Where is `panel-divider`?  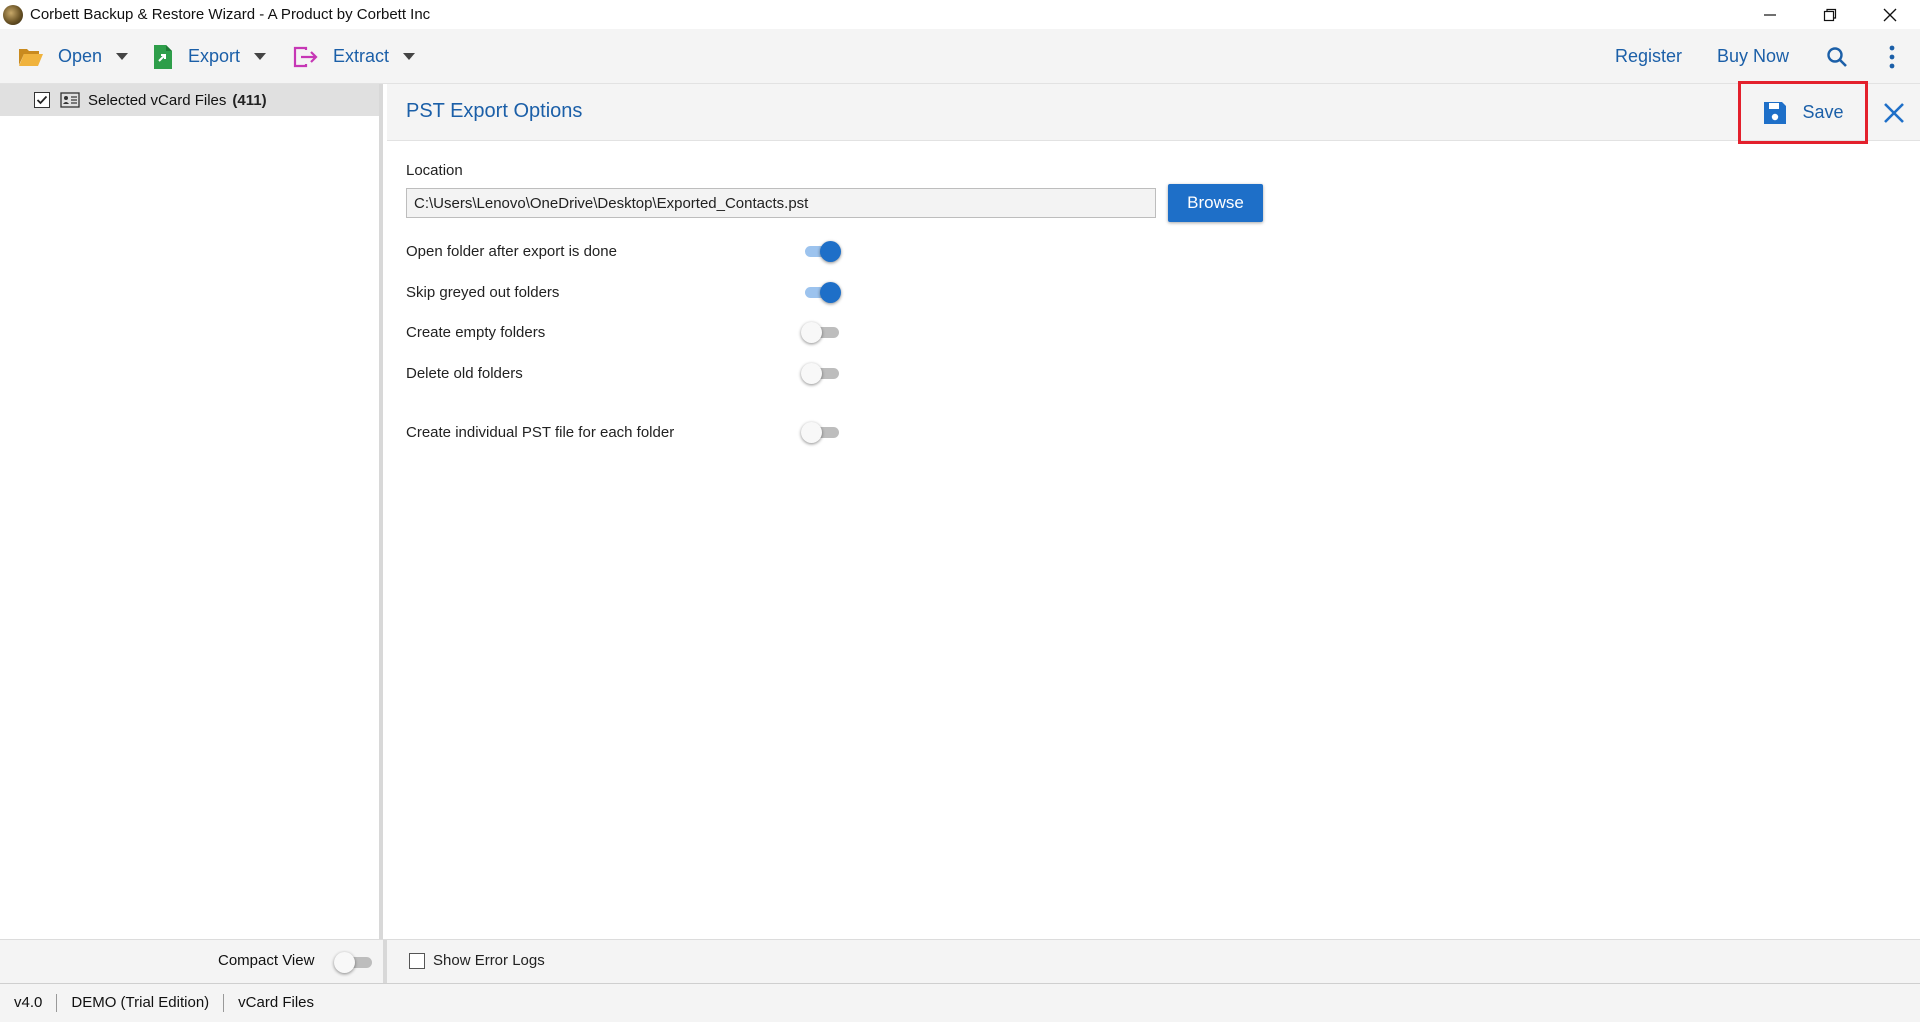 panel-divider is located at coordinates (385, 962).